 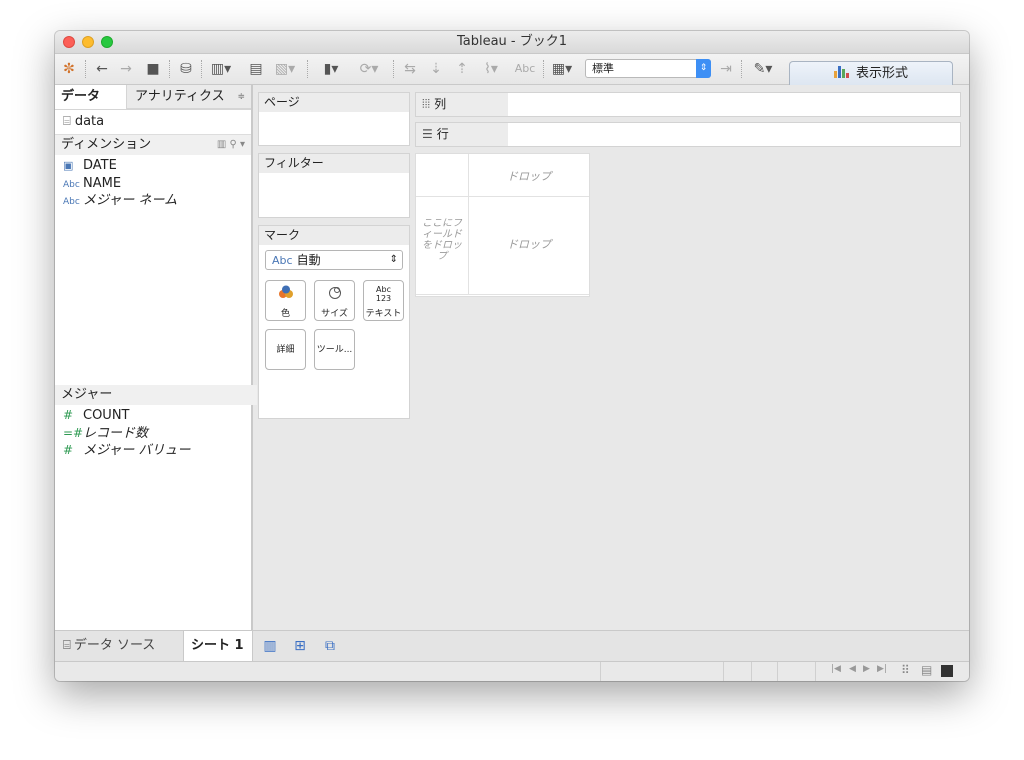 What do you see at coordinates (426, 104) in the screenshot?
I see `columns-icon: ⦙⦙⦙` at bounding box center [426, 104].